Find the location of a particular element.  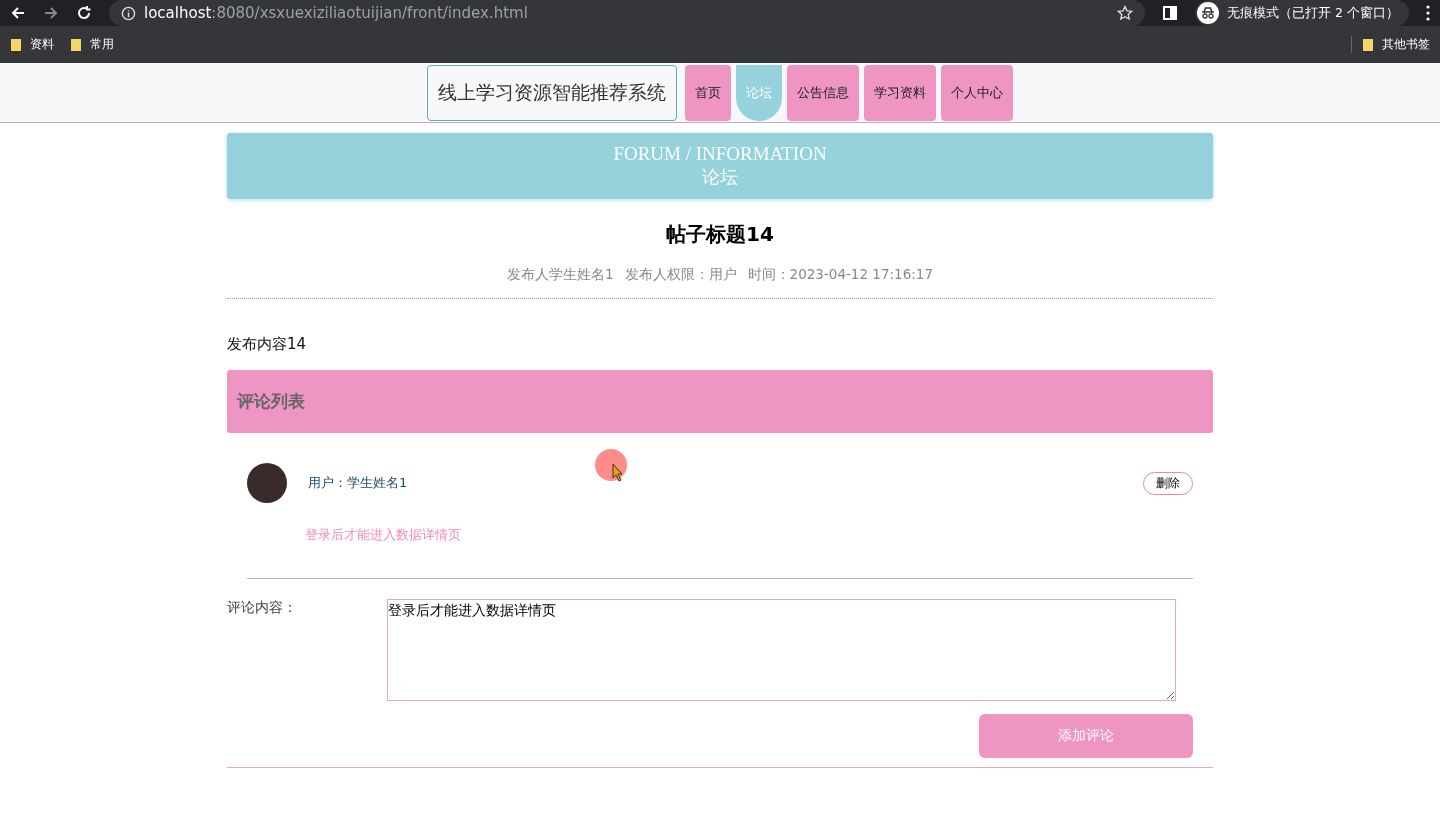

nav-tab: 首页 is located at coordinates (708, 93).